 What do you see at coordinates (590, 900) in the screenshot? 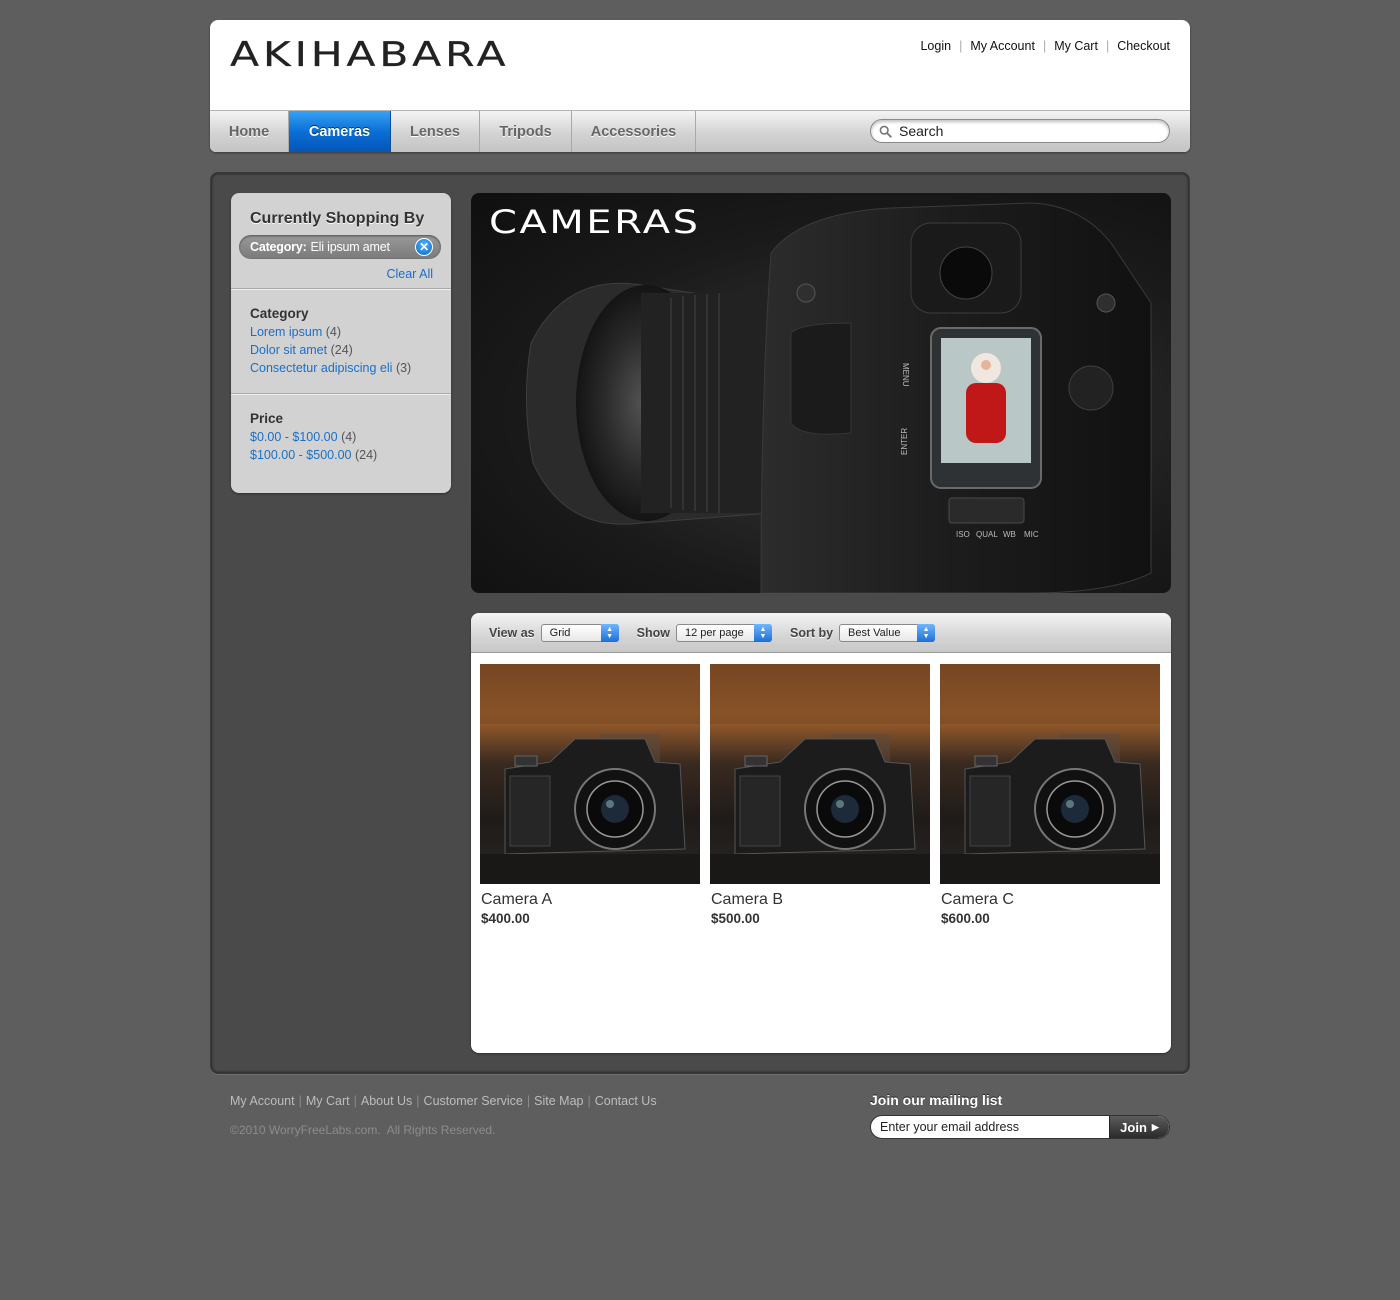
I see `product-name: Camera A` at bounding box center [590, 900].